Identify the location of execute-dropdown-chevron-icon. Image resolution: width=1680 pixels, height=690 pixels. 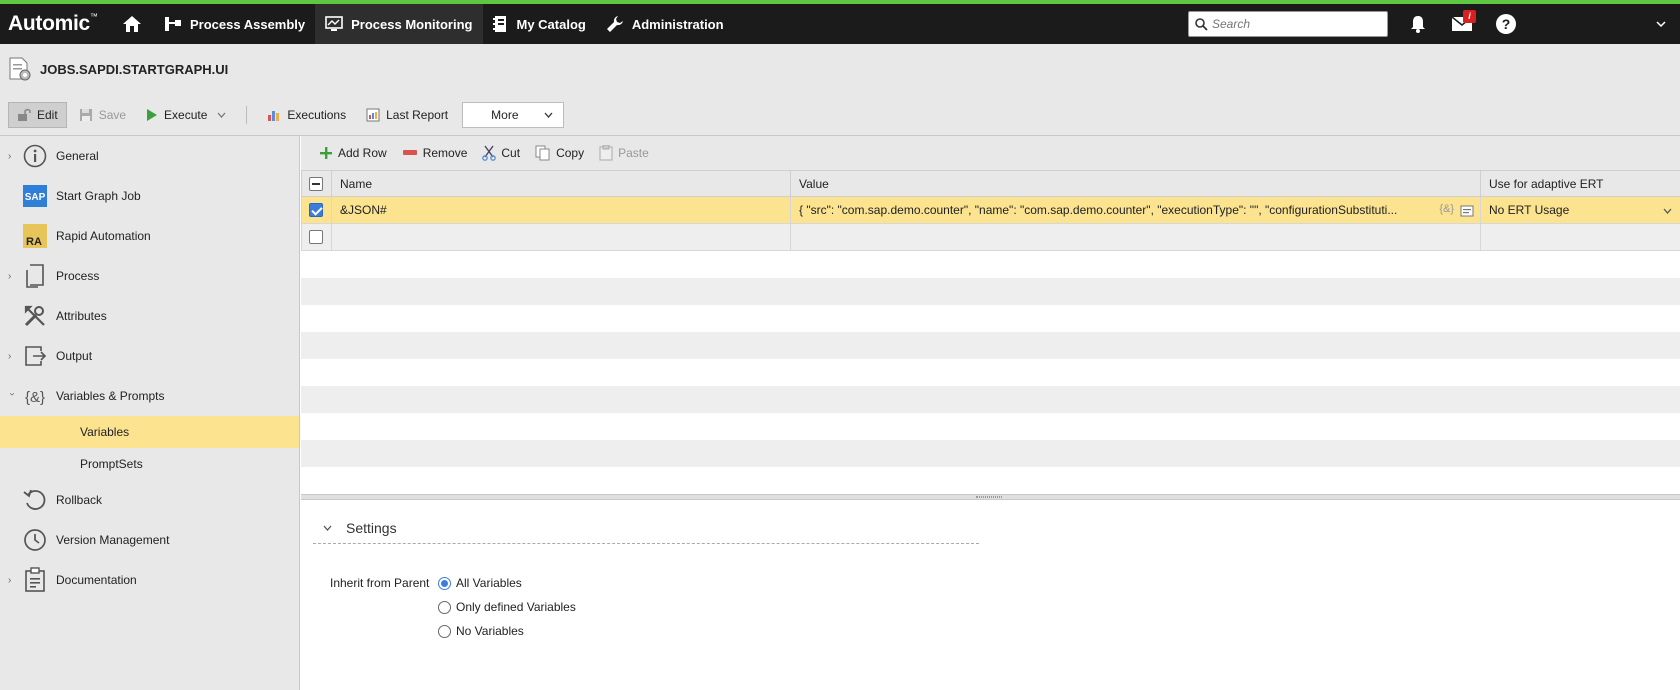
(221, 115).